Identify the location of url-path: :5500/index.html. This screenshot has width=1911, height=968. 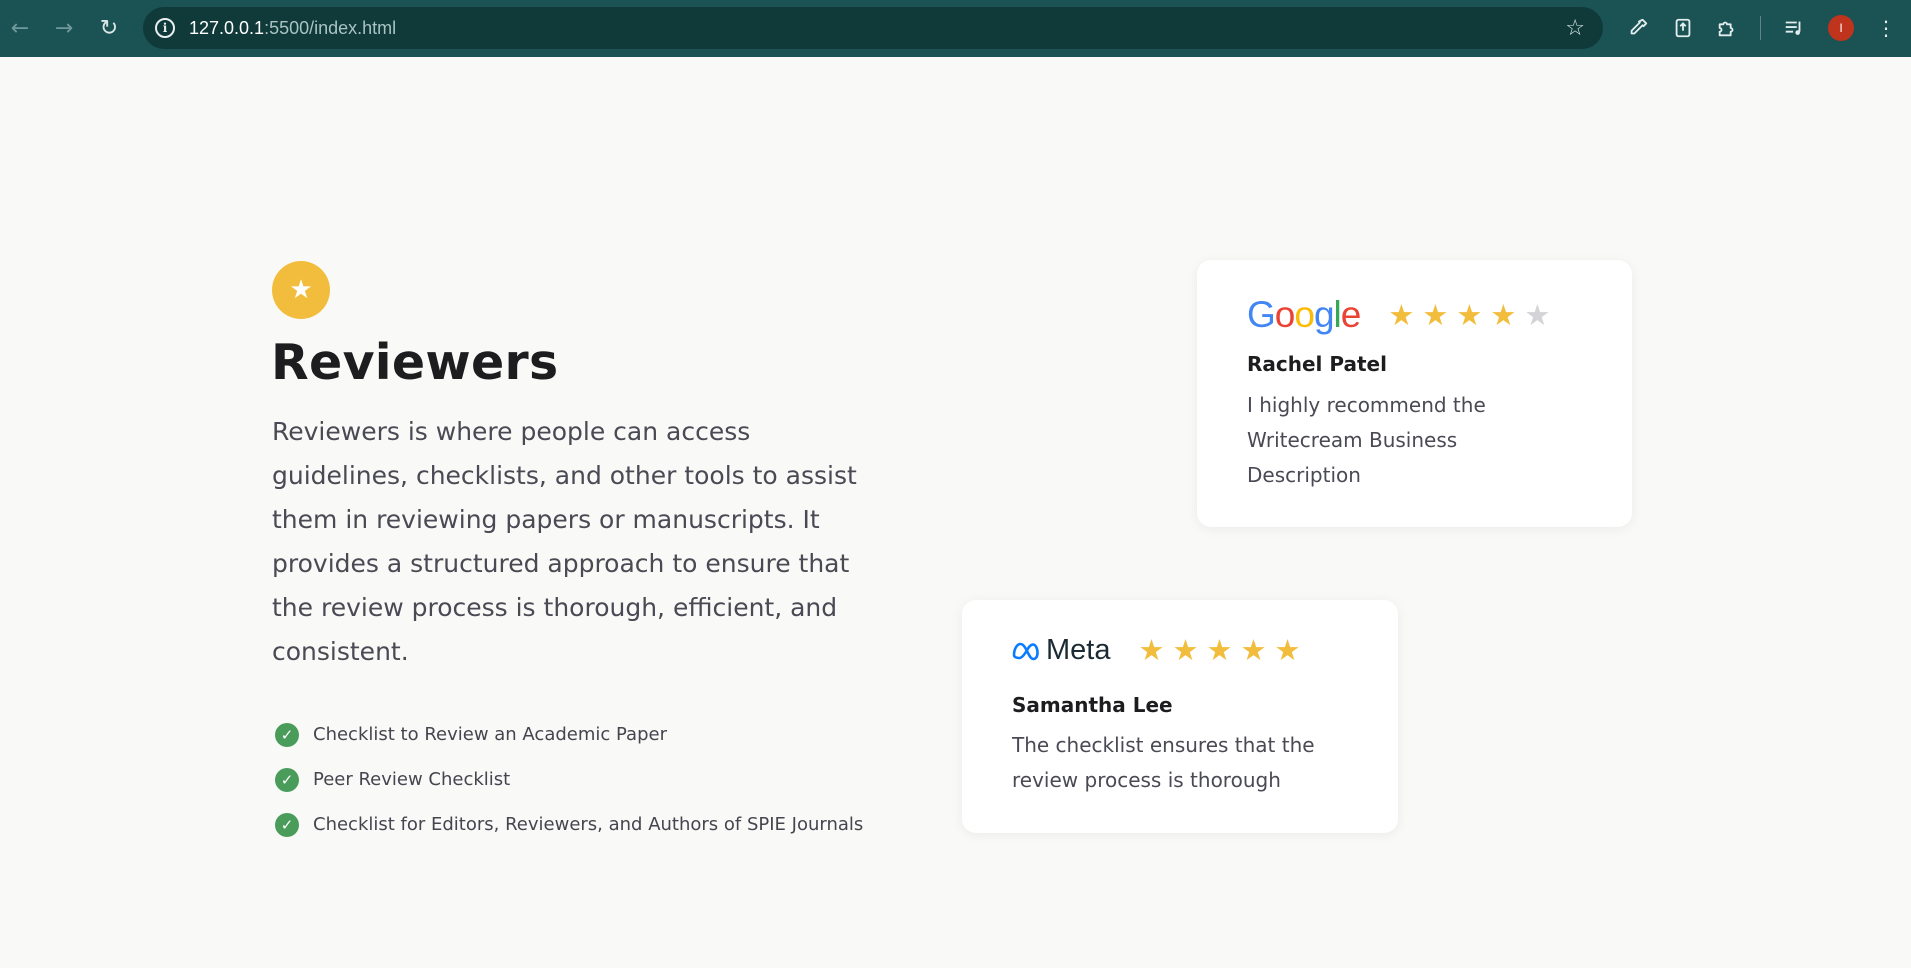
(330, 27).